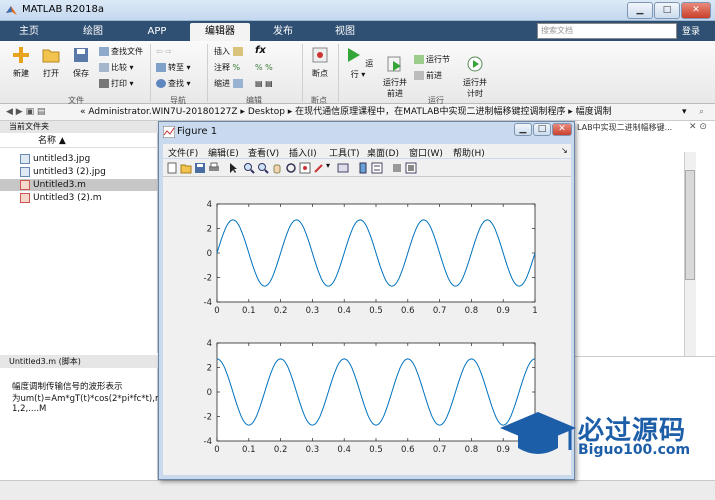 This screenshot has width=715, height=500. Describe the element at coordinates (542, 129) in the screenshot. I see `figure-maximize-button: □` at that location.